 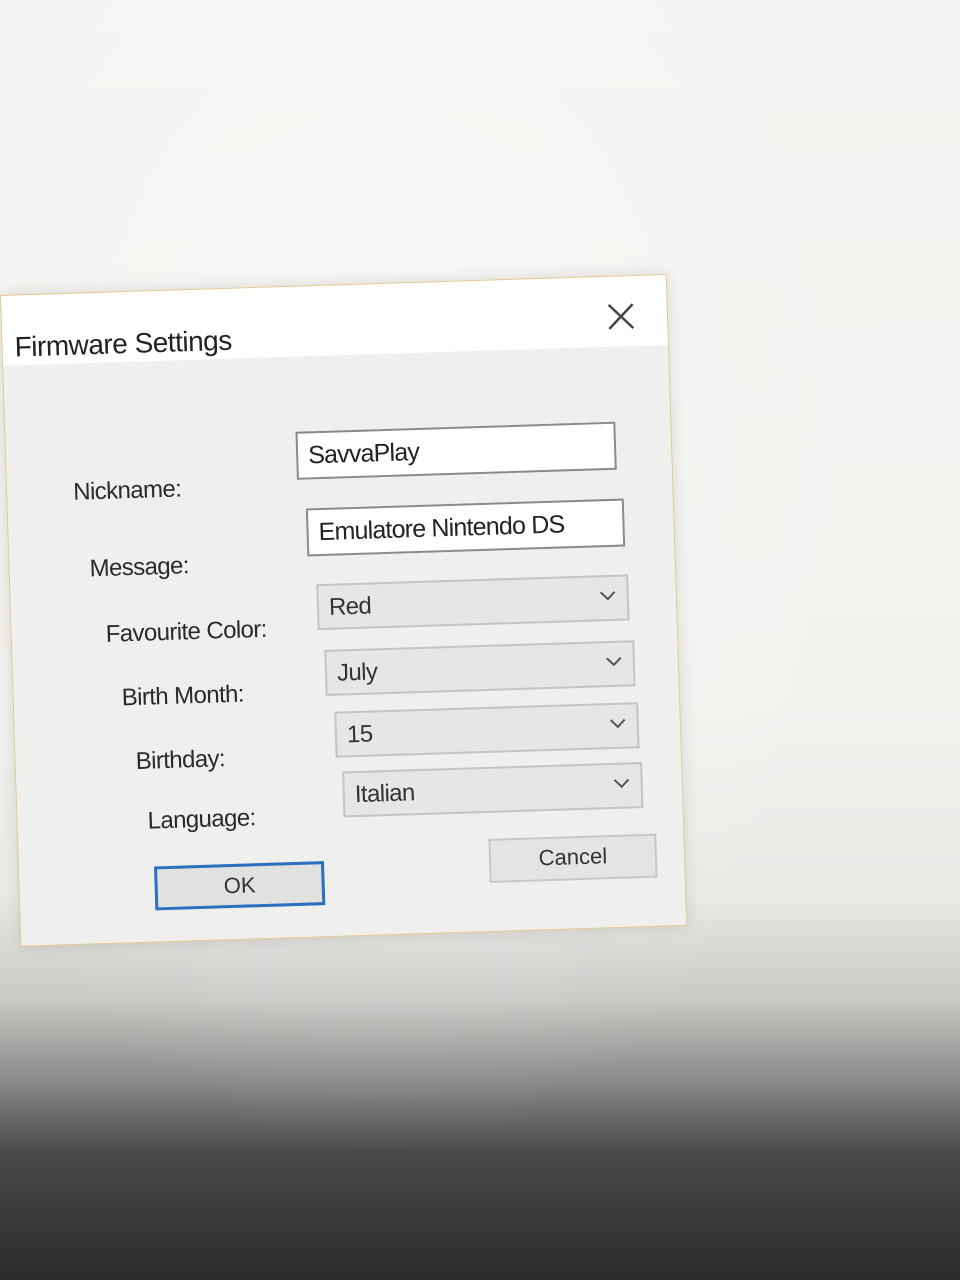 What do you see at coordinates (357, 672) in the screenshot?
I see `birth-month-value: July` at bounding box center [357, 672].